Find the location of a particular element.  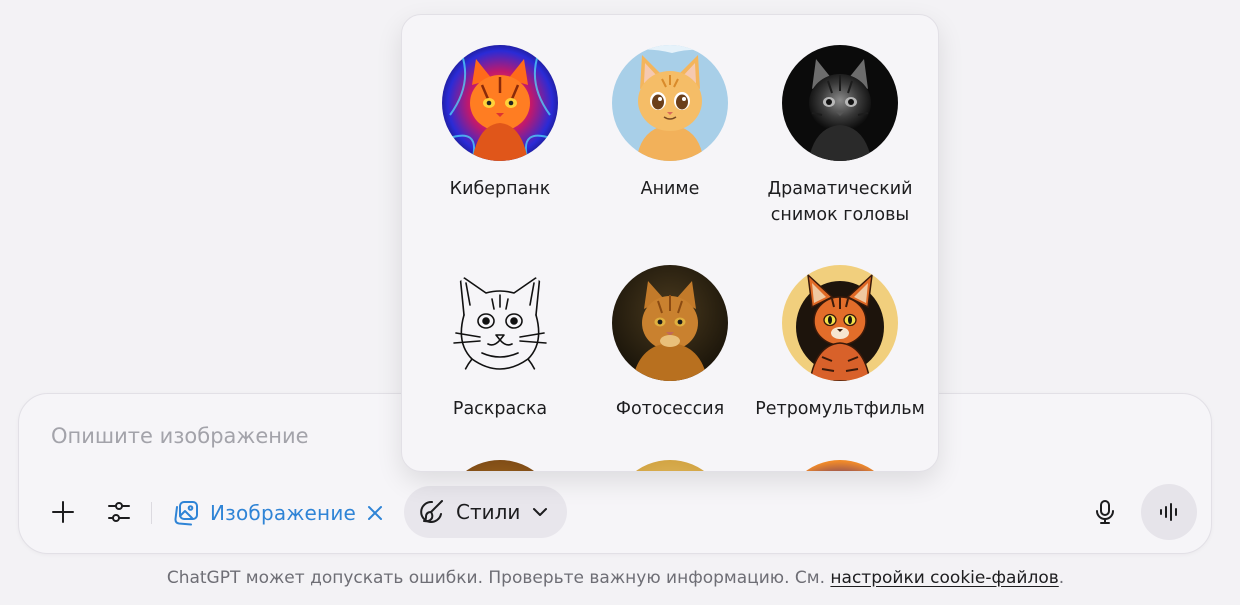

style-option-retro-cartoon: Ретромультфильм is located at coordinates (840, 343).